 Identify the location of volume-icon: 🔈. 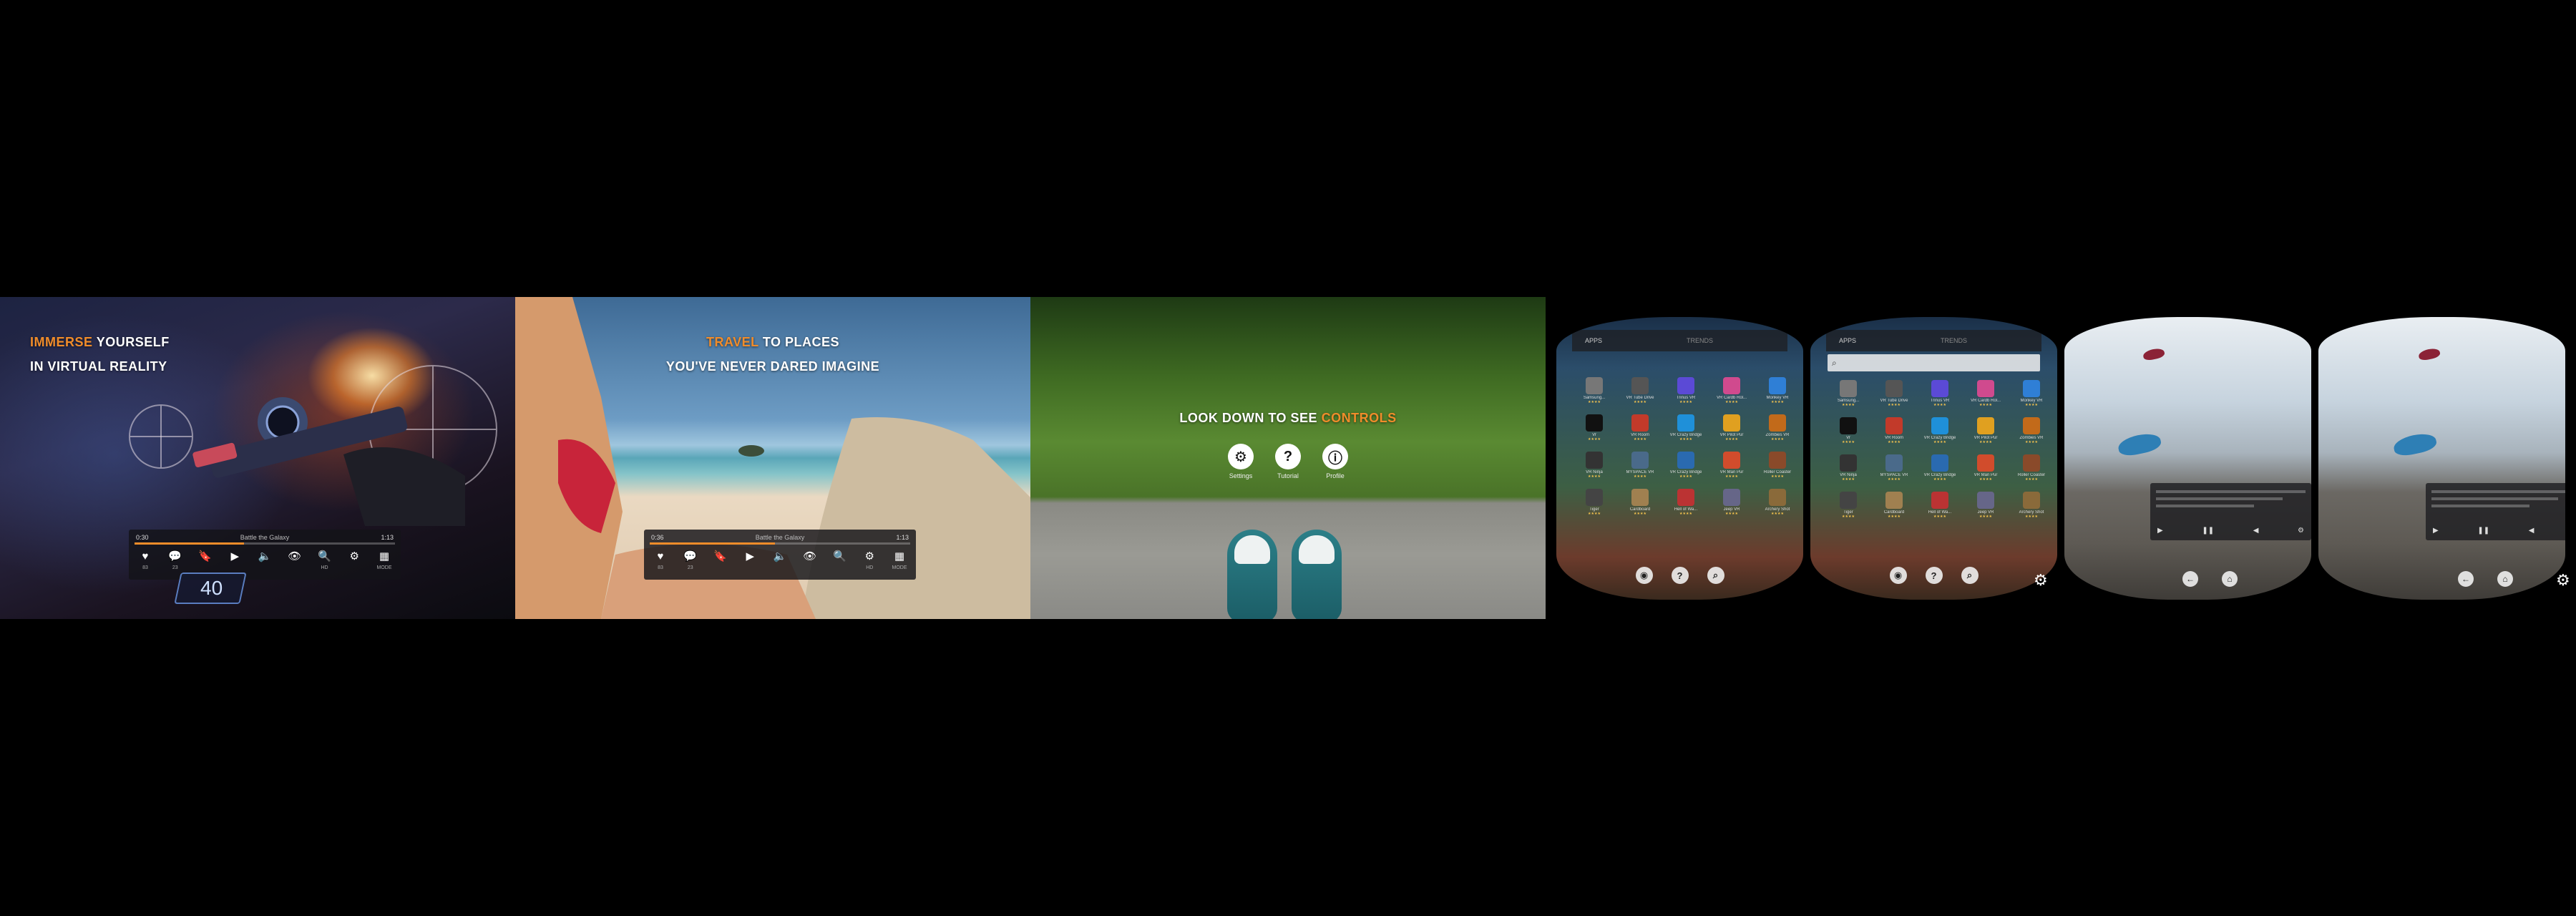
(265, 556).